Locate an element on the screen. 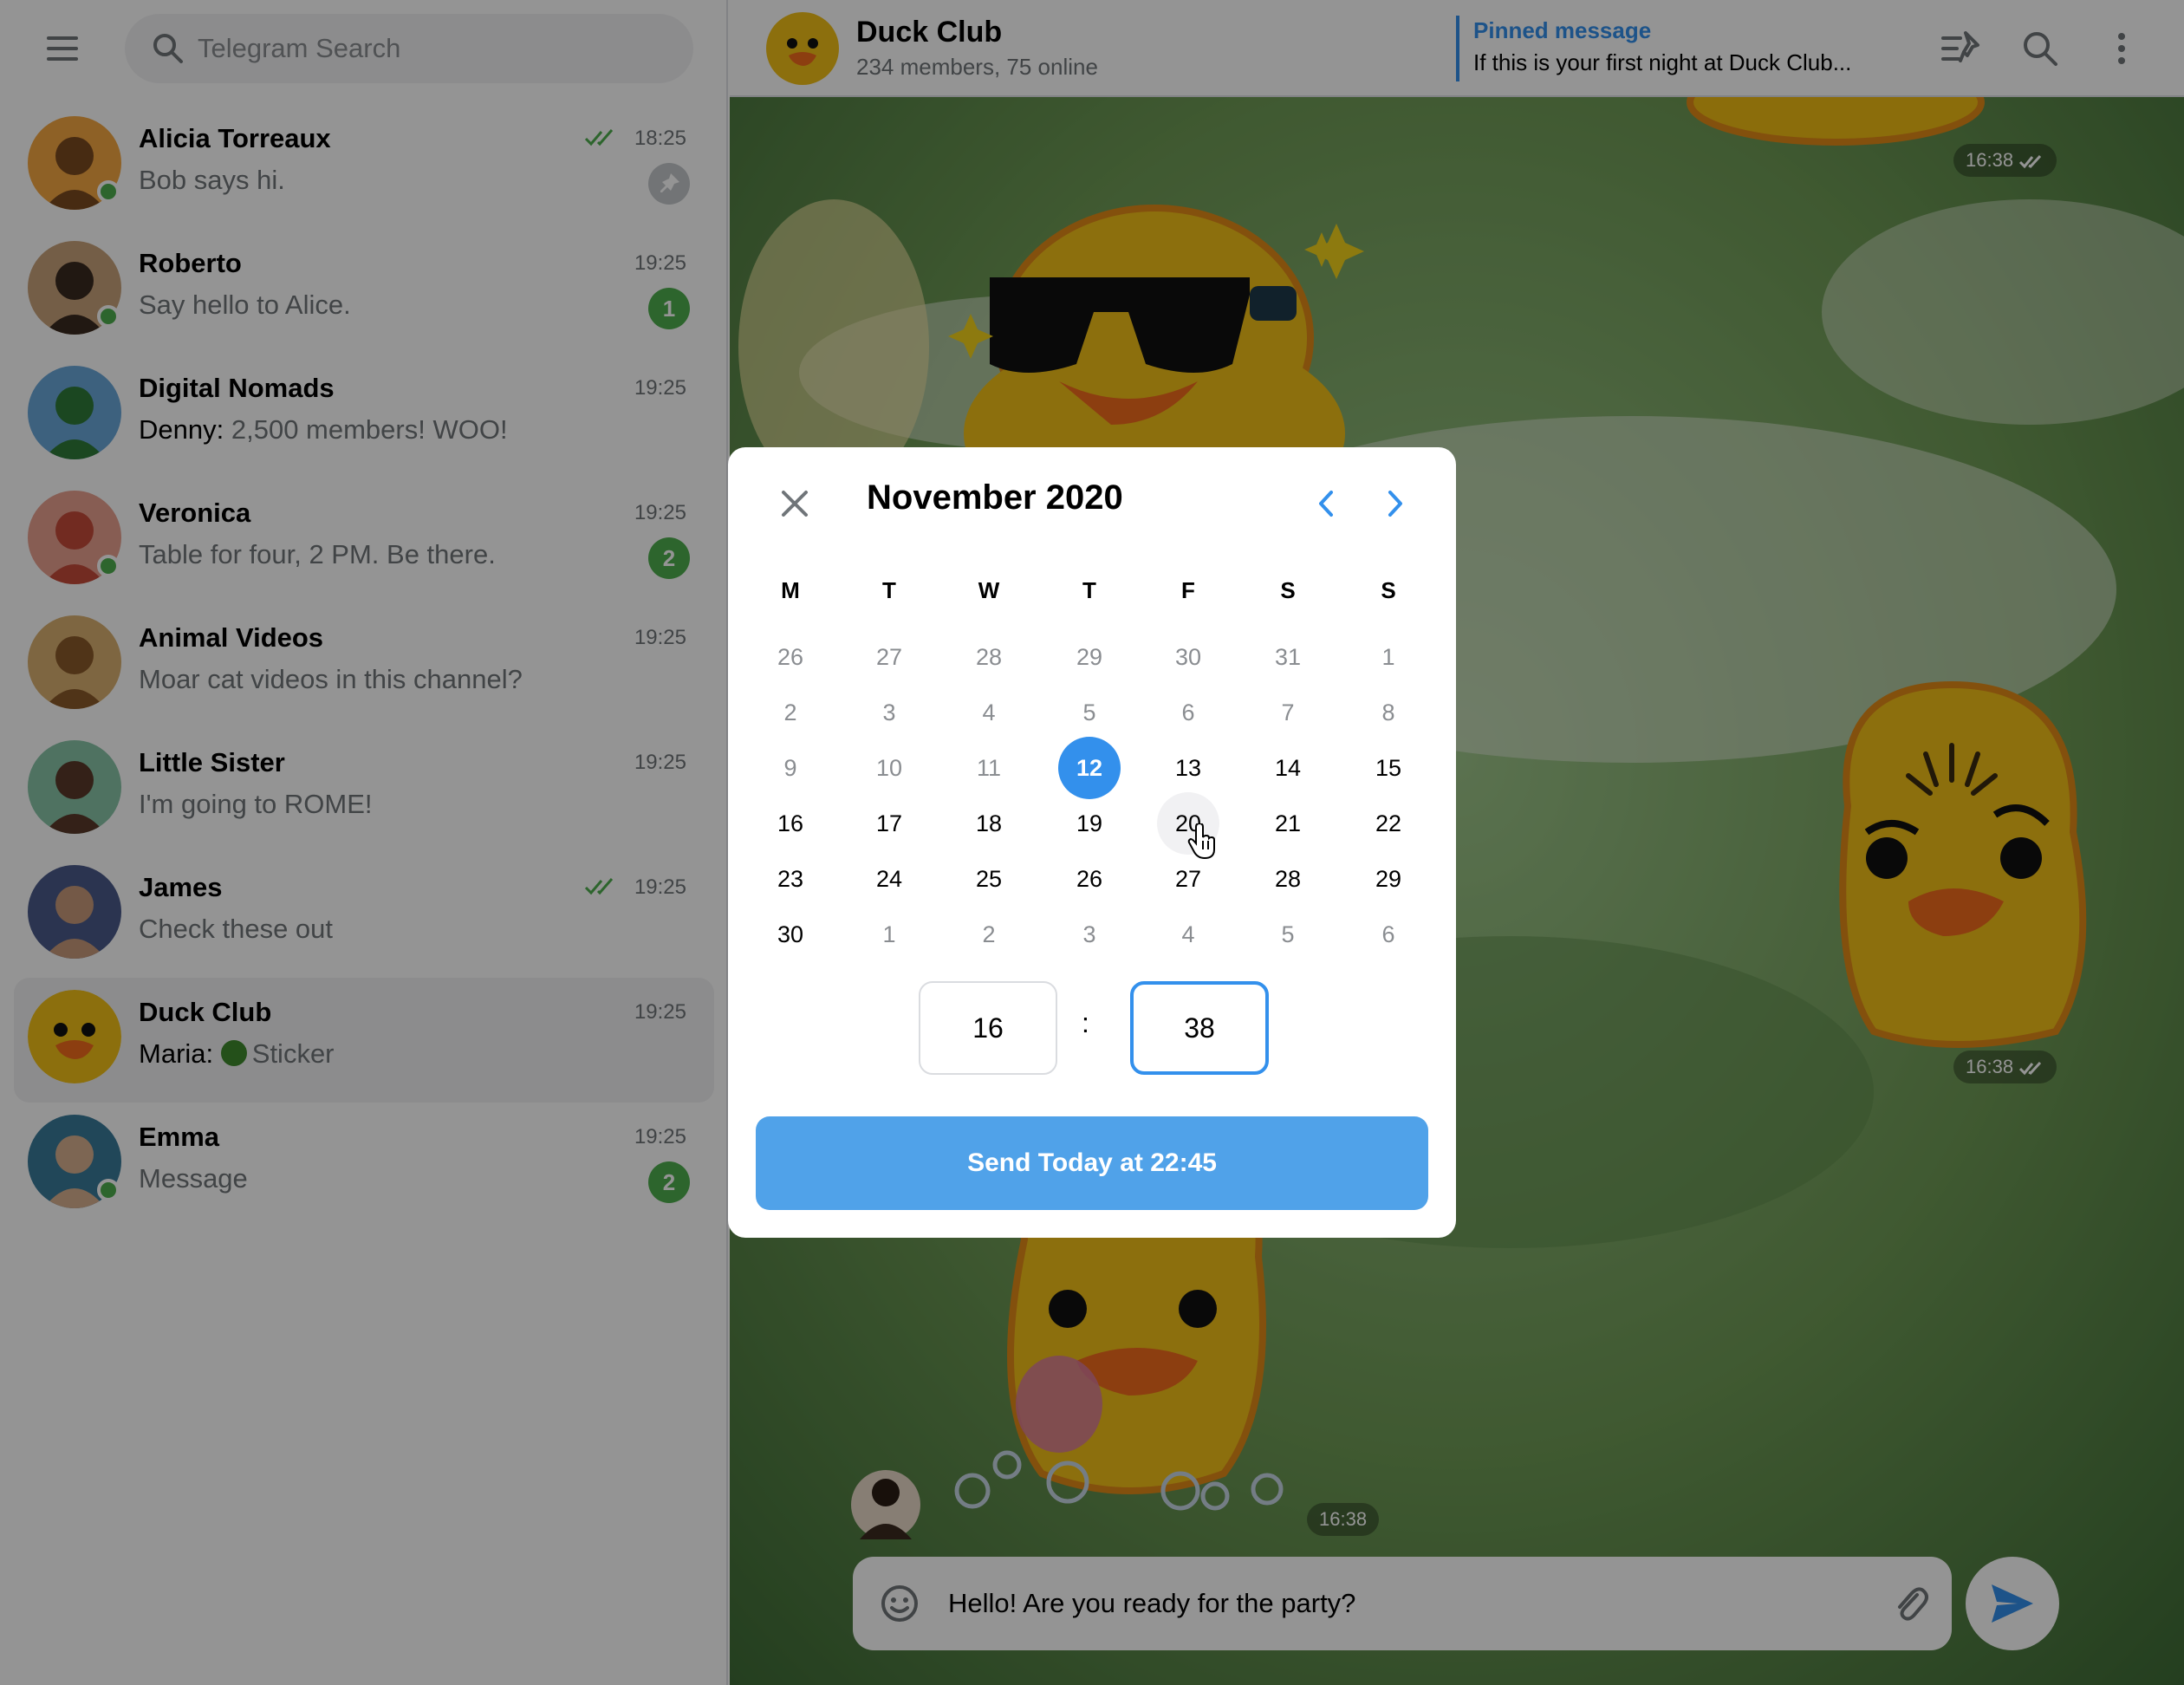 This screenshot has height=1685, width=2184. weekday-label: W is located at coordinates (989, 590).